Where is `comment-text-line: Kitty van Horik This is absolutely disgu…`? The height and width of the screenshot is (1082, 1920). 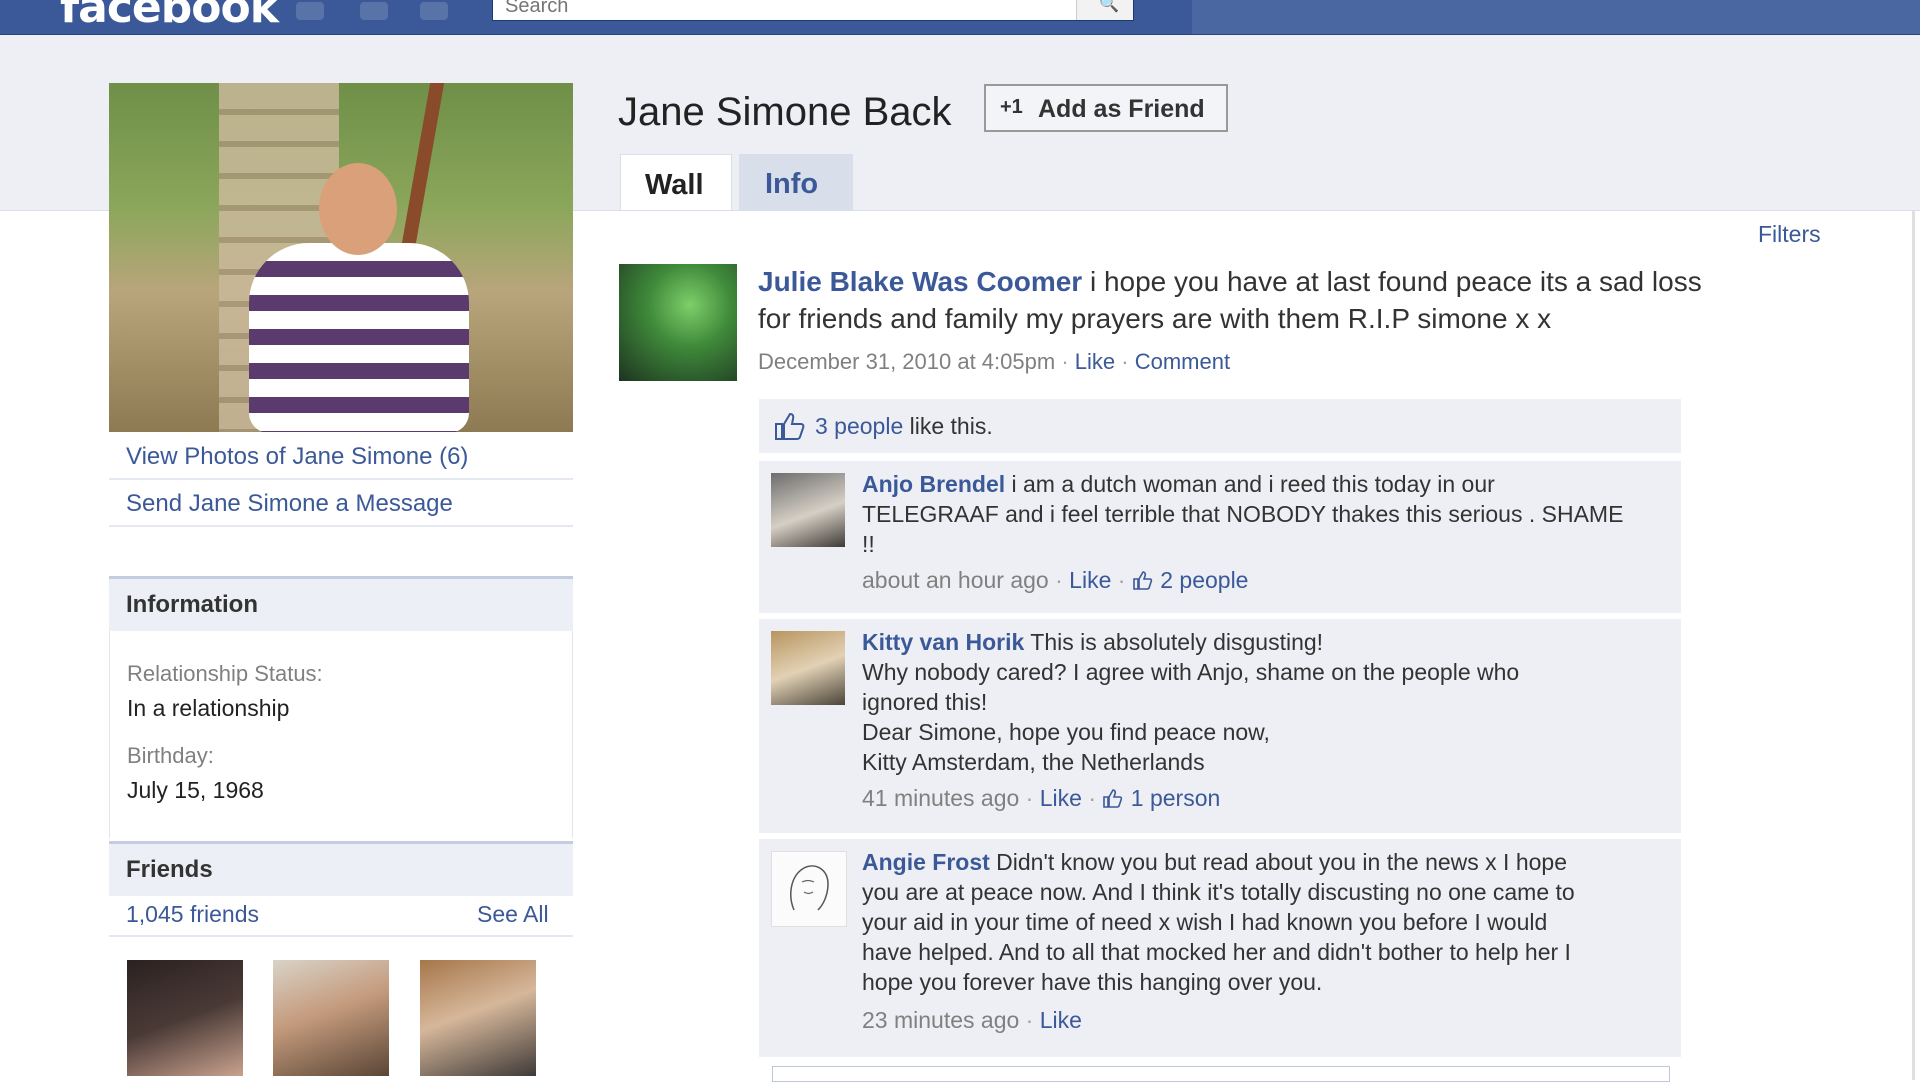
comment-text-line: Kitty van Horik This is absolutely disgu… is located at coordinates (1092, 642).